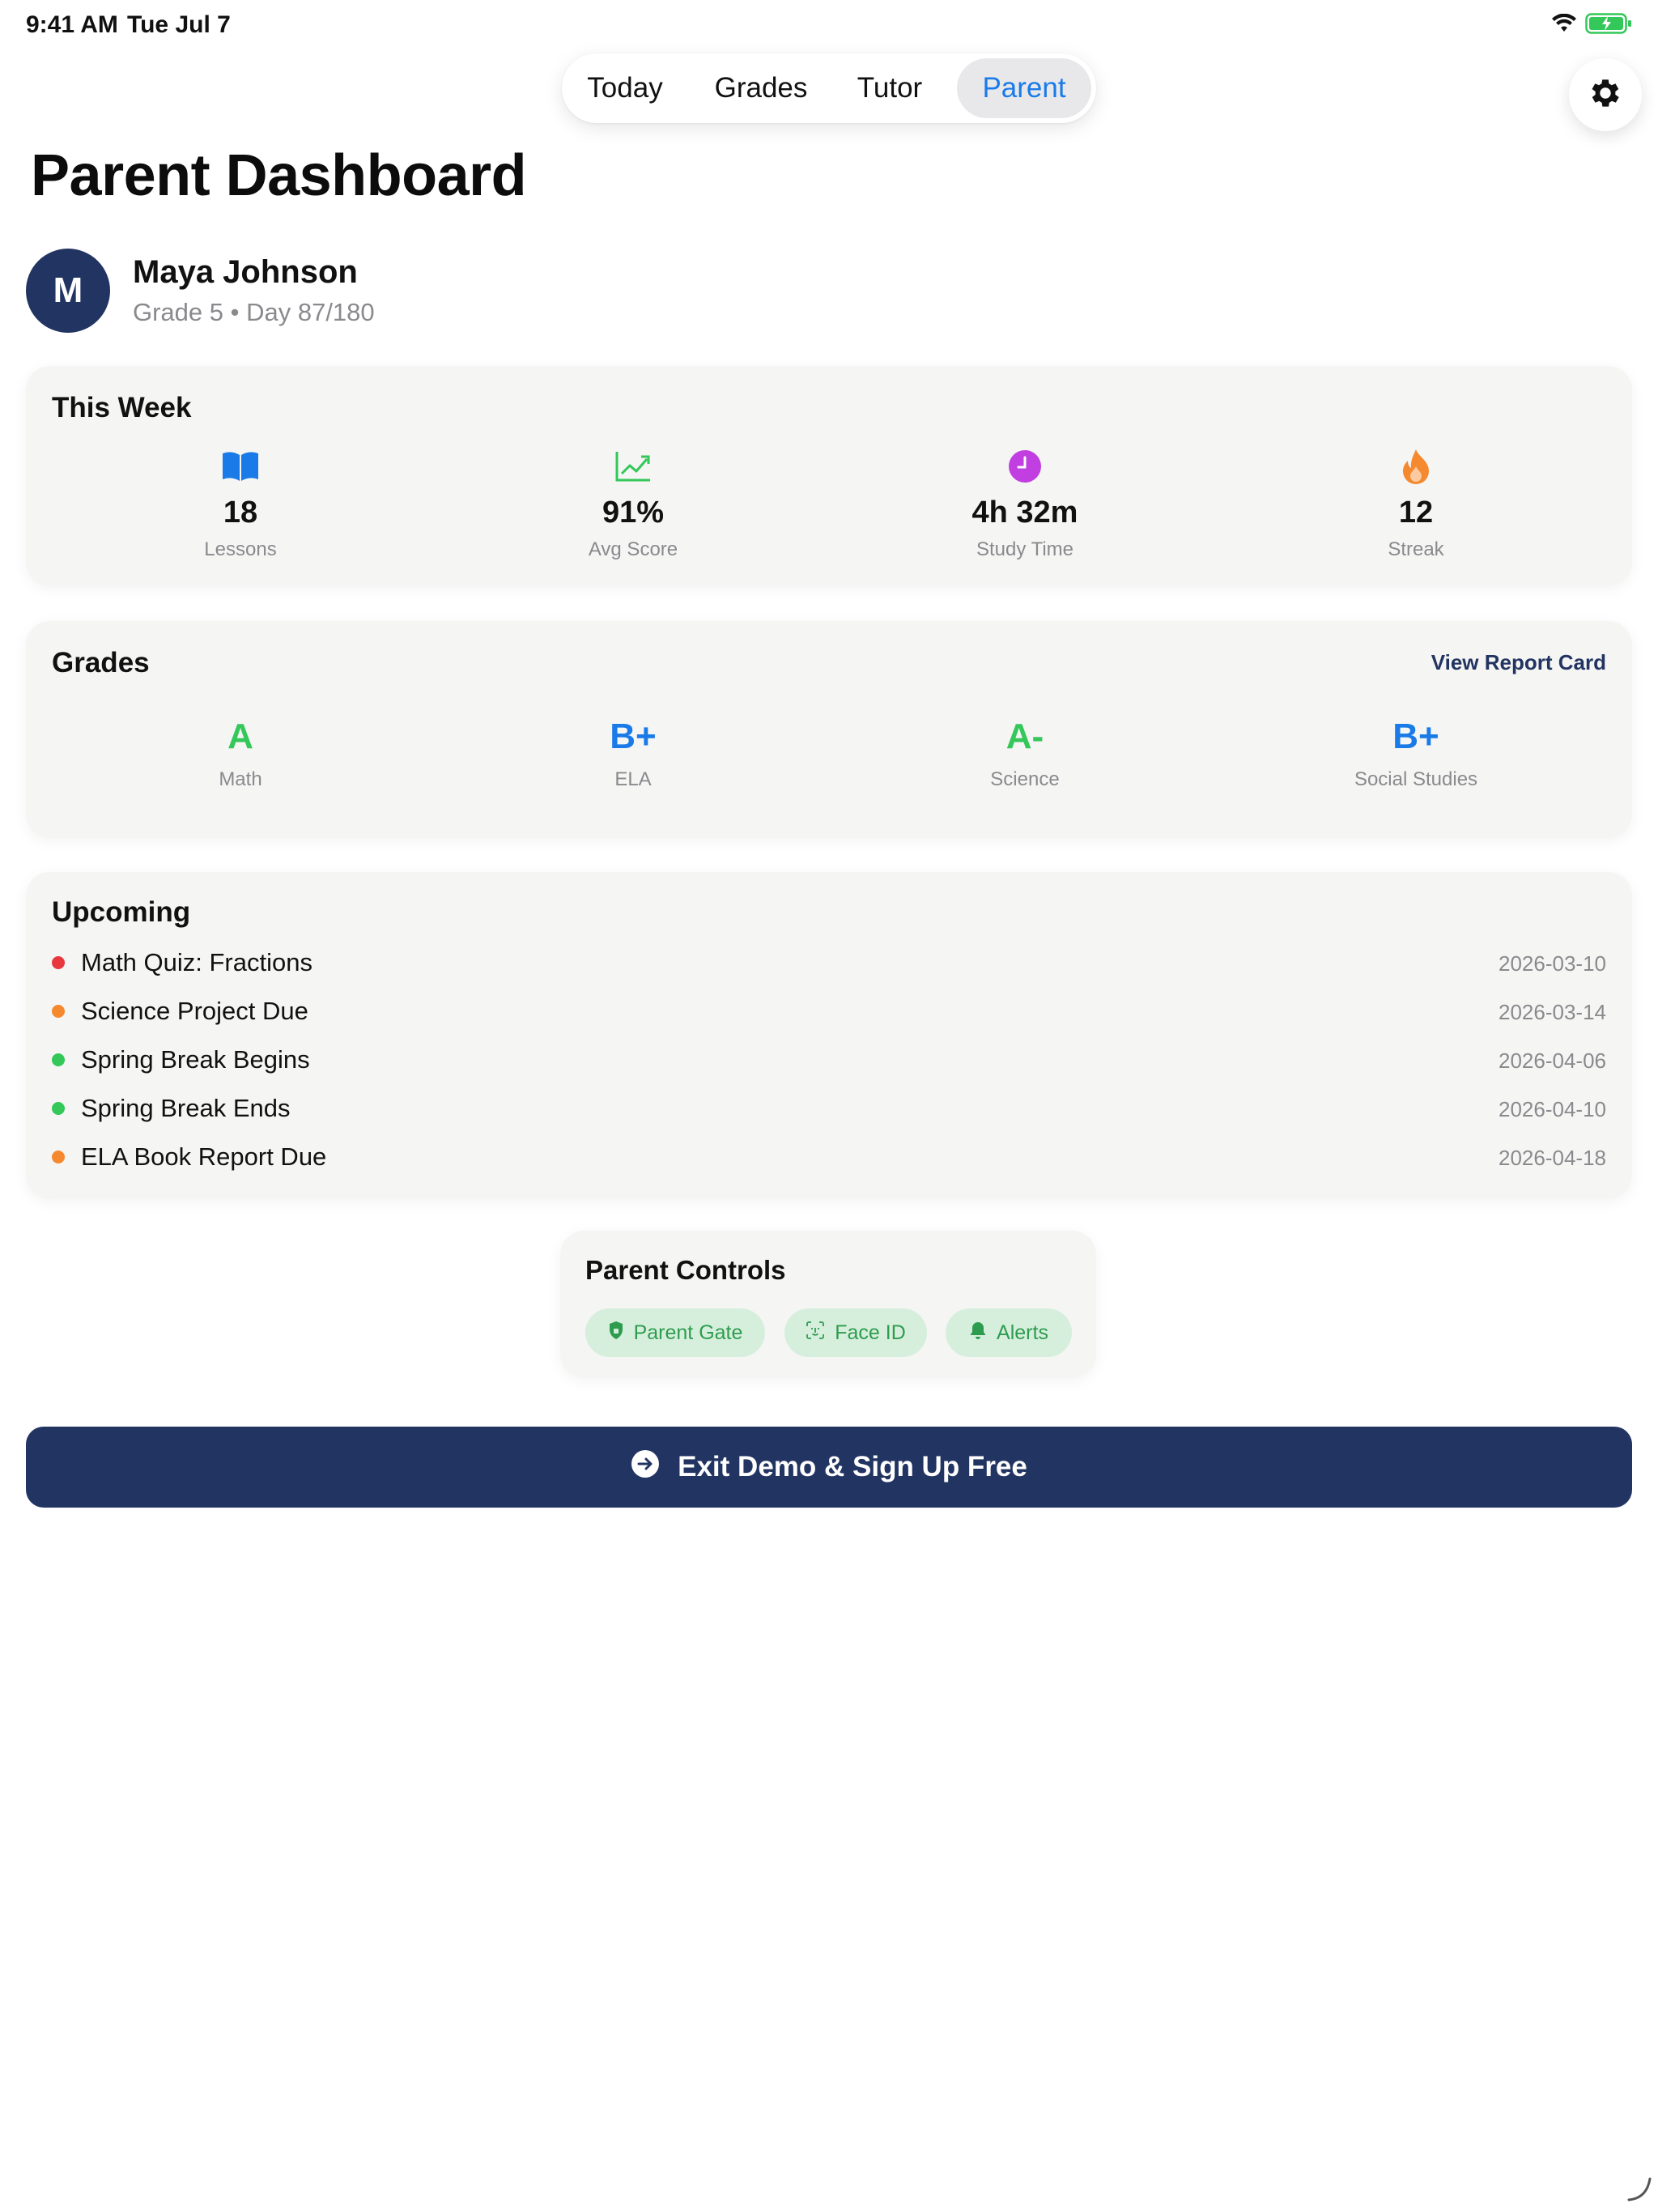 This screenshot has width=1658, height=2212. I want to click on pill-label: Parent Gate, so click(688, 1332).